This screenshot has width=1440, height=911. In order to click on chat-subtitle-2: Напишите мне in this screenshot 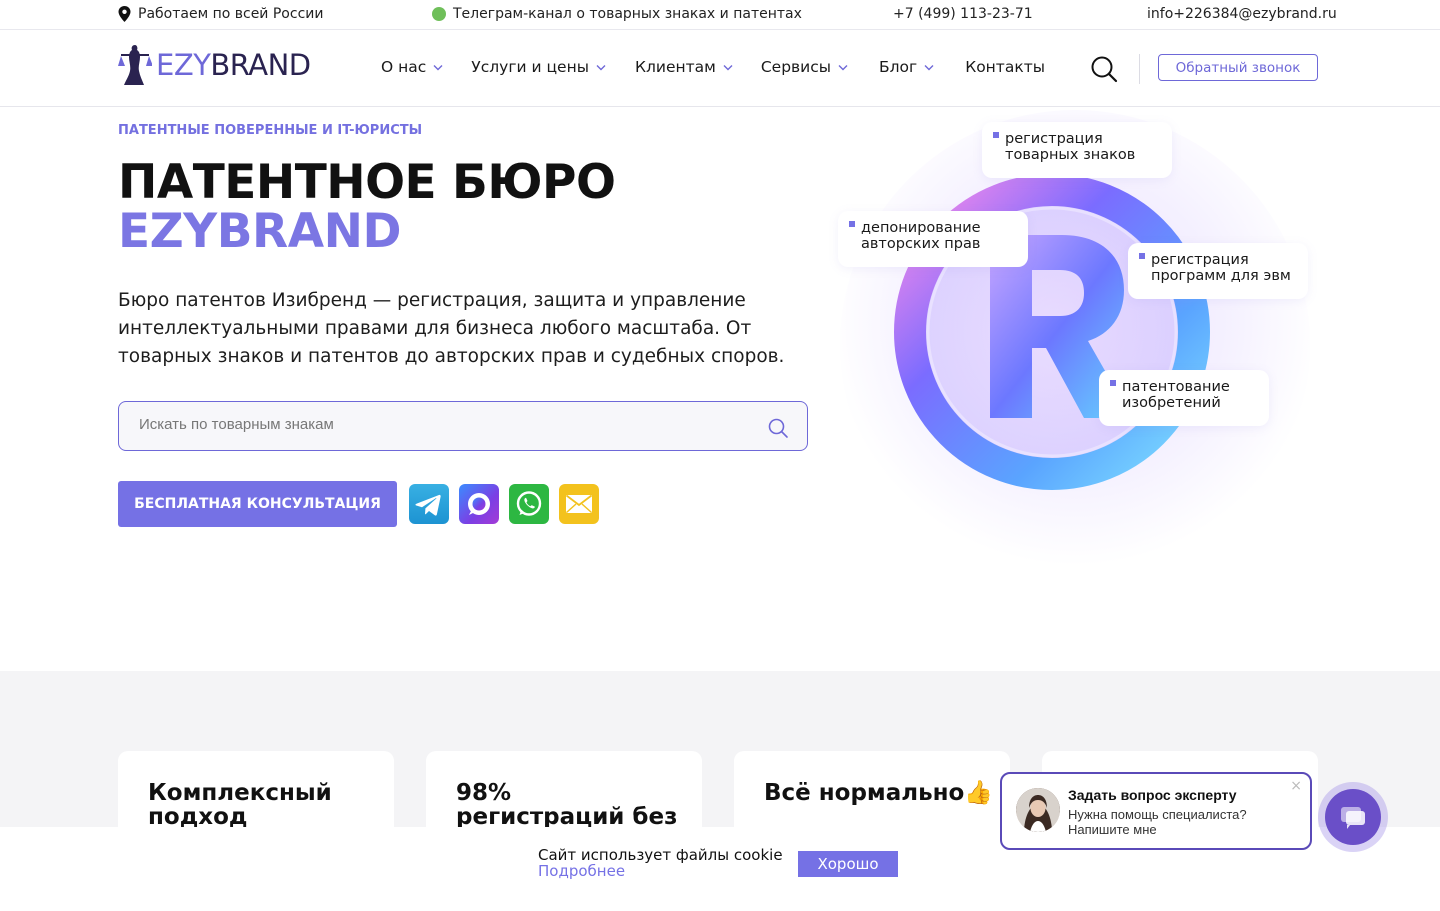, I will do `click(1112, 829)`.